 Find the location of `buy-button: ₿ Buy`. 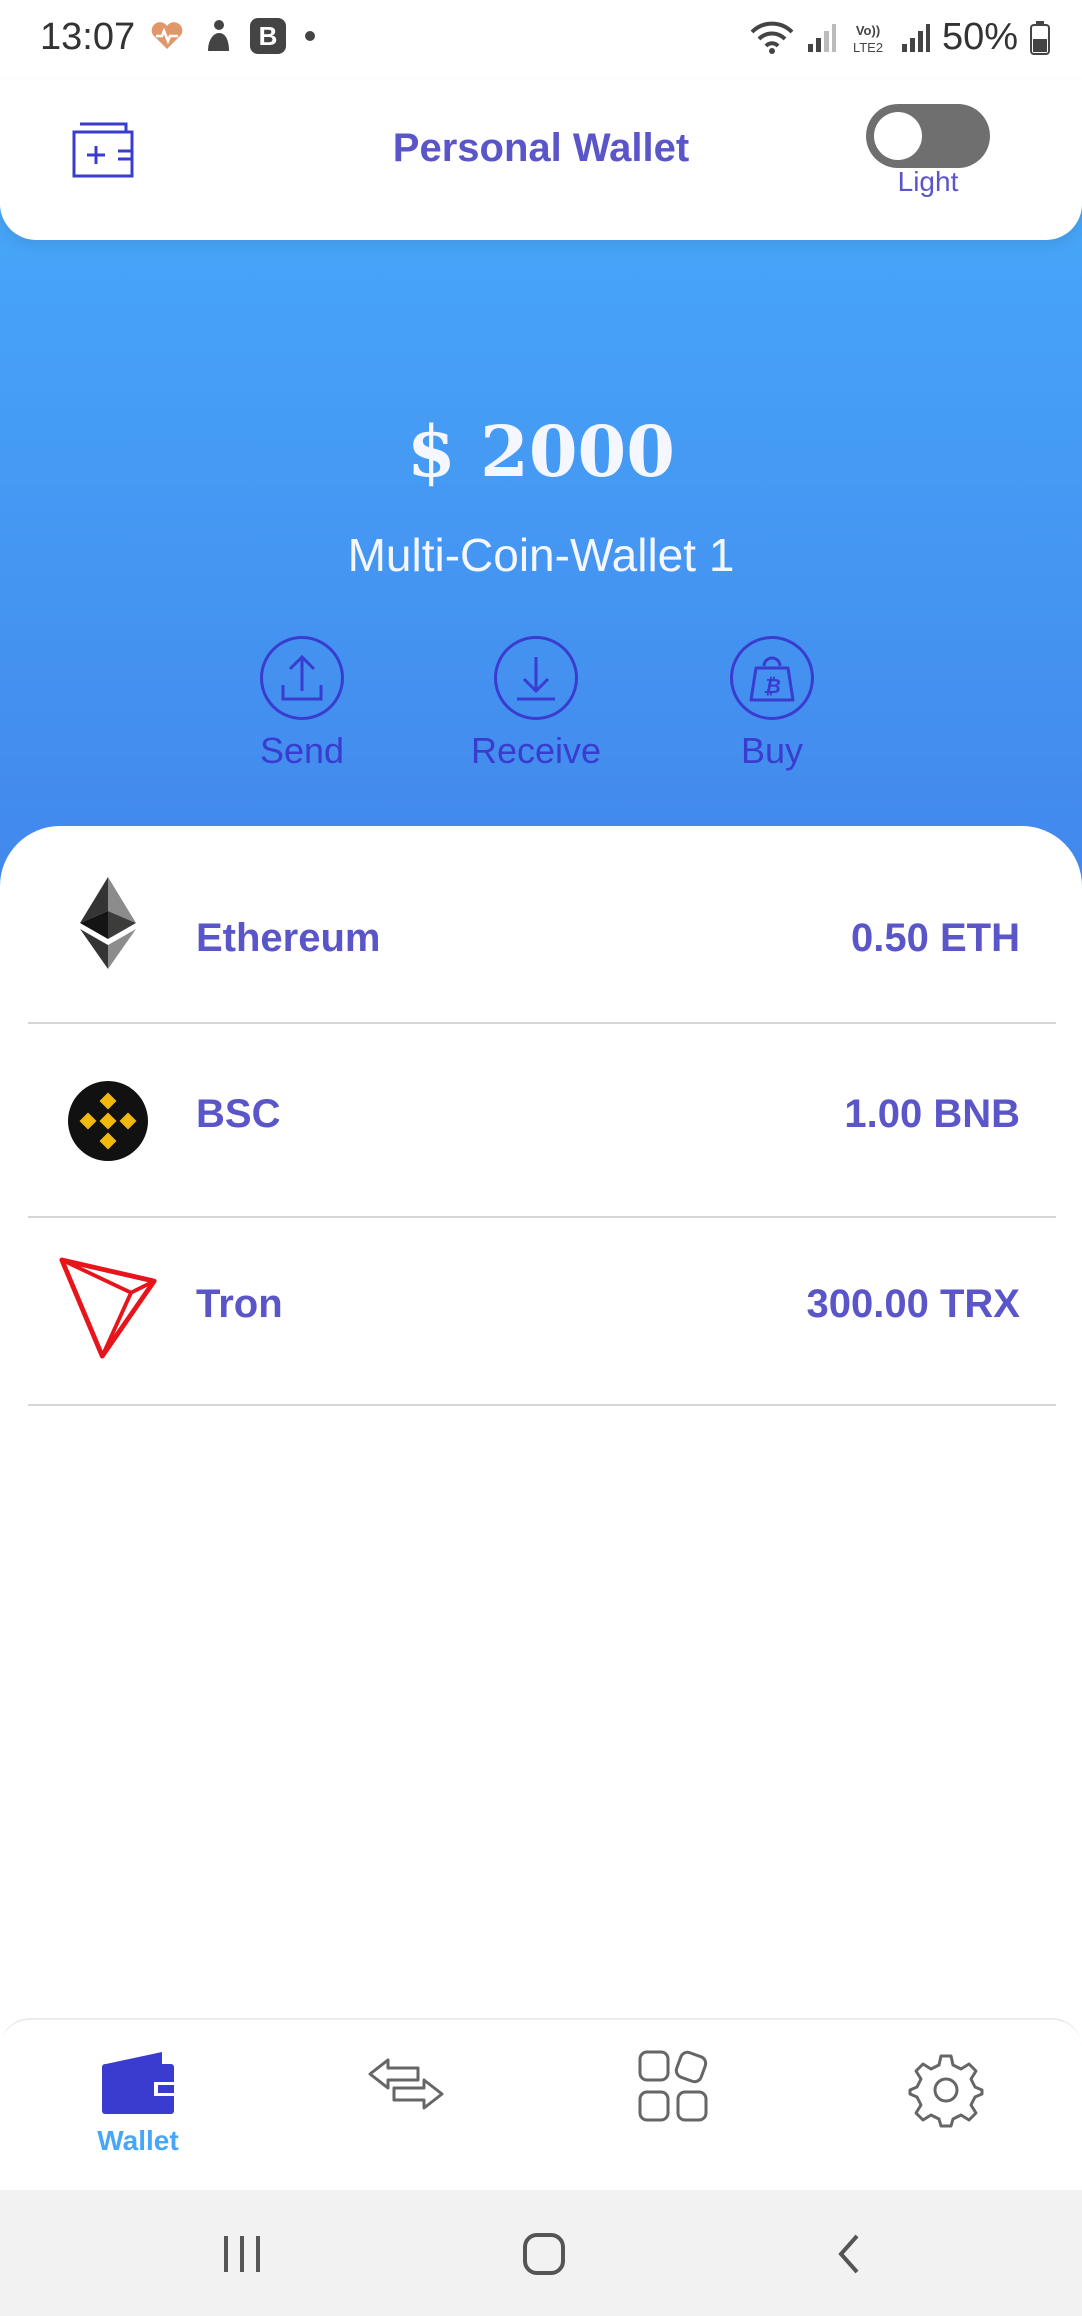

buy-button: ₿ Buy is located at coordinates (772, 704).